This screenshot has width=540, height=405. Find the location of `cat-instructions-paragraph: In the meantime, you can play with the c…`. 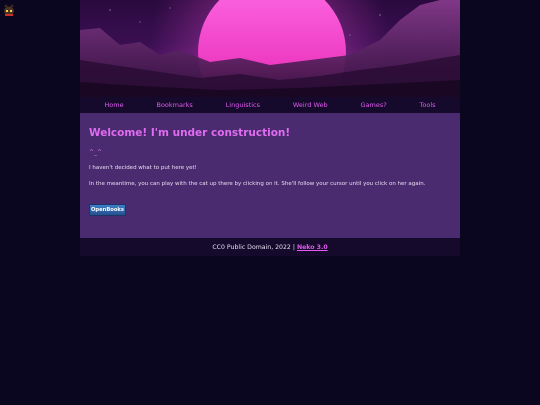

cat-instructions-paragraph: In the meantime, you can play with the c… is located at coordinates (257, 184).